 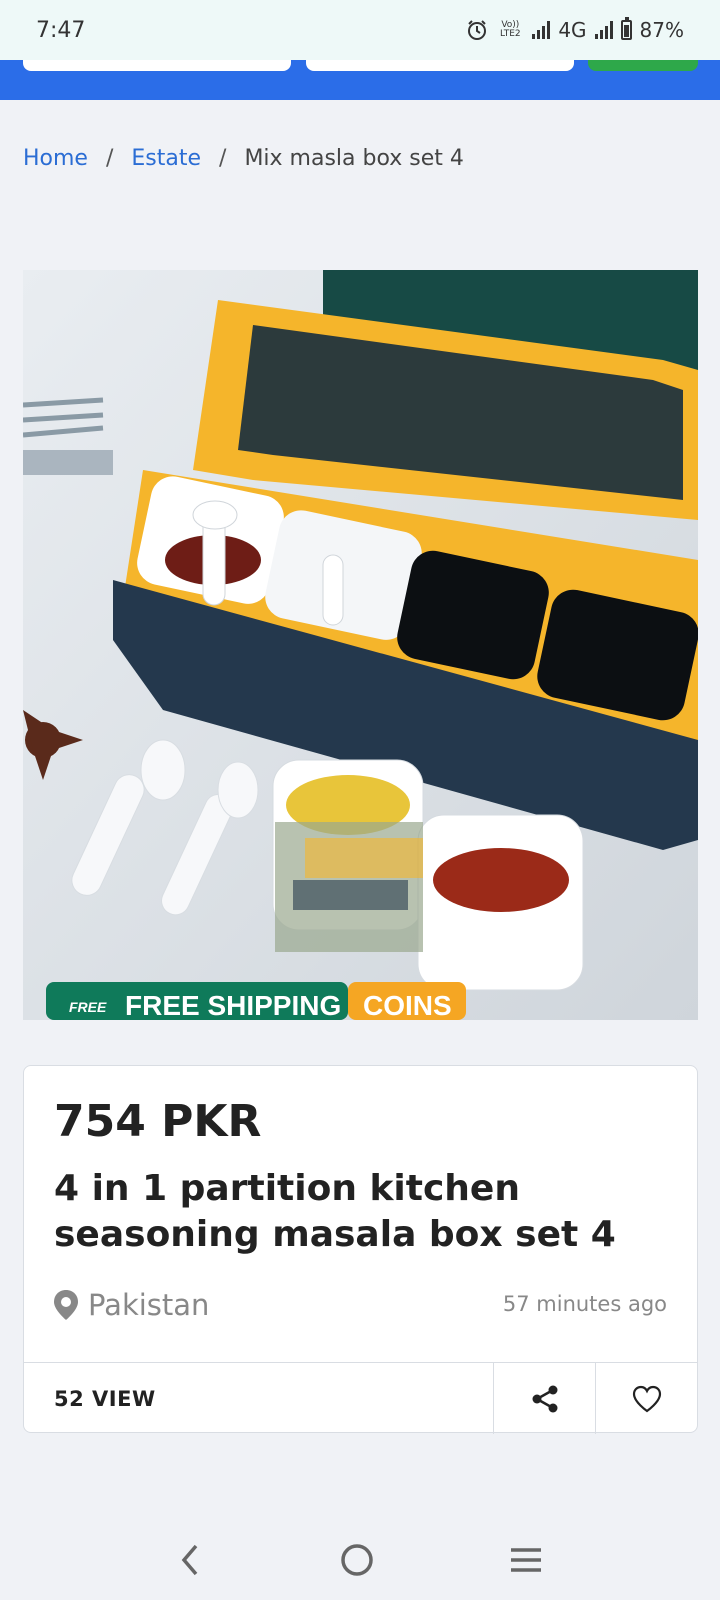 I want to click on share-icon, so click(x=544, y=1398).